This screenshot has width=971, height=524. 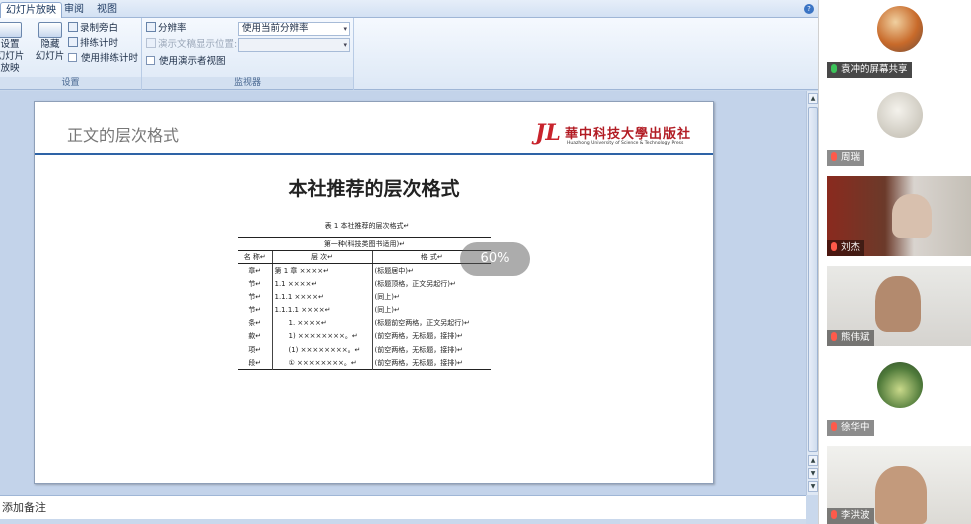 What do you see at coordinates (874, 69) in the screenshot?
I see `participant-name: 袁冲的屏幕共享` at bounding box center [874, 69].